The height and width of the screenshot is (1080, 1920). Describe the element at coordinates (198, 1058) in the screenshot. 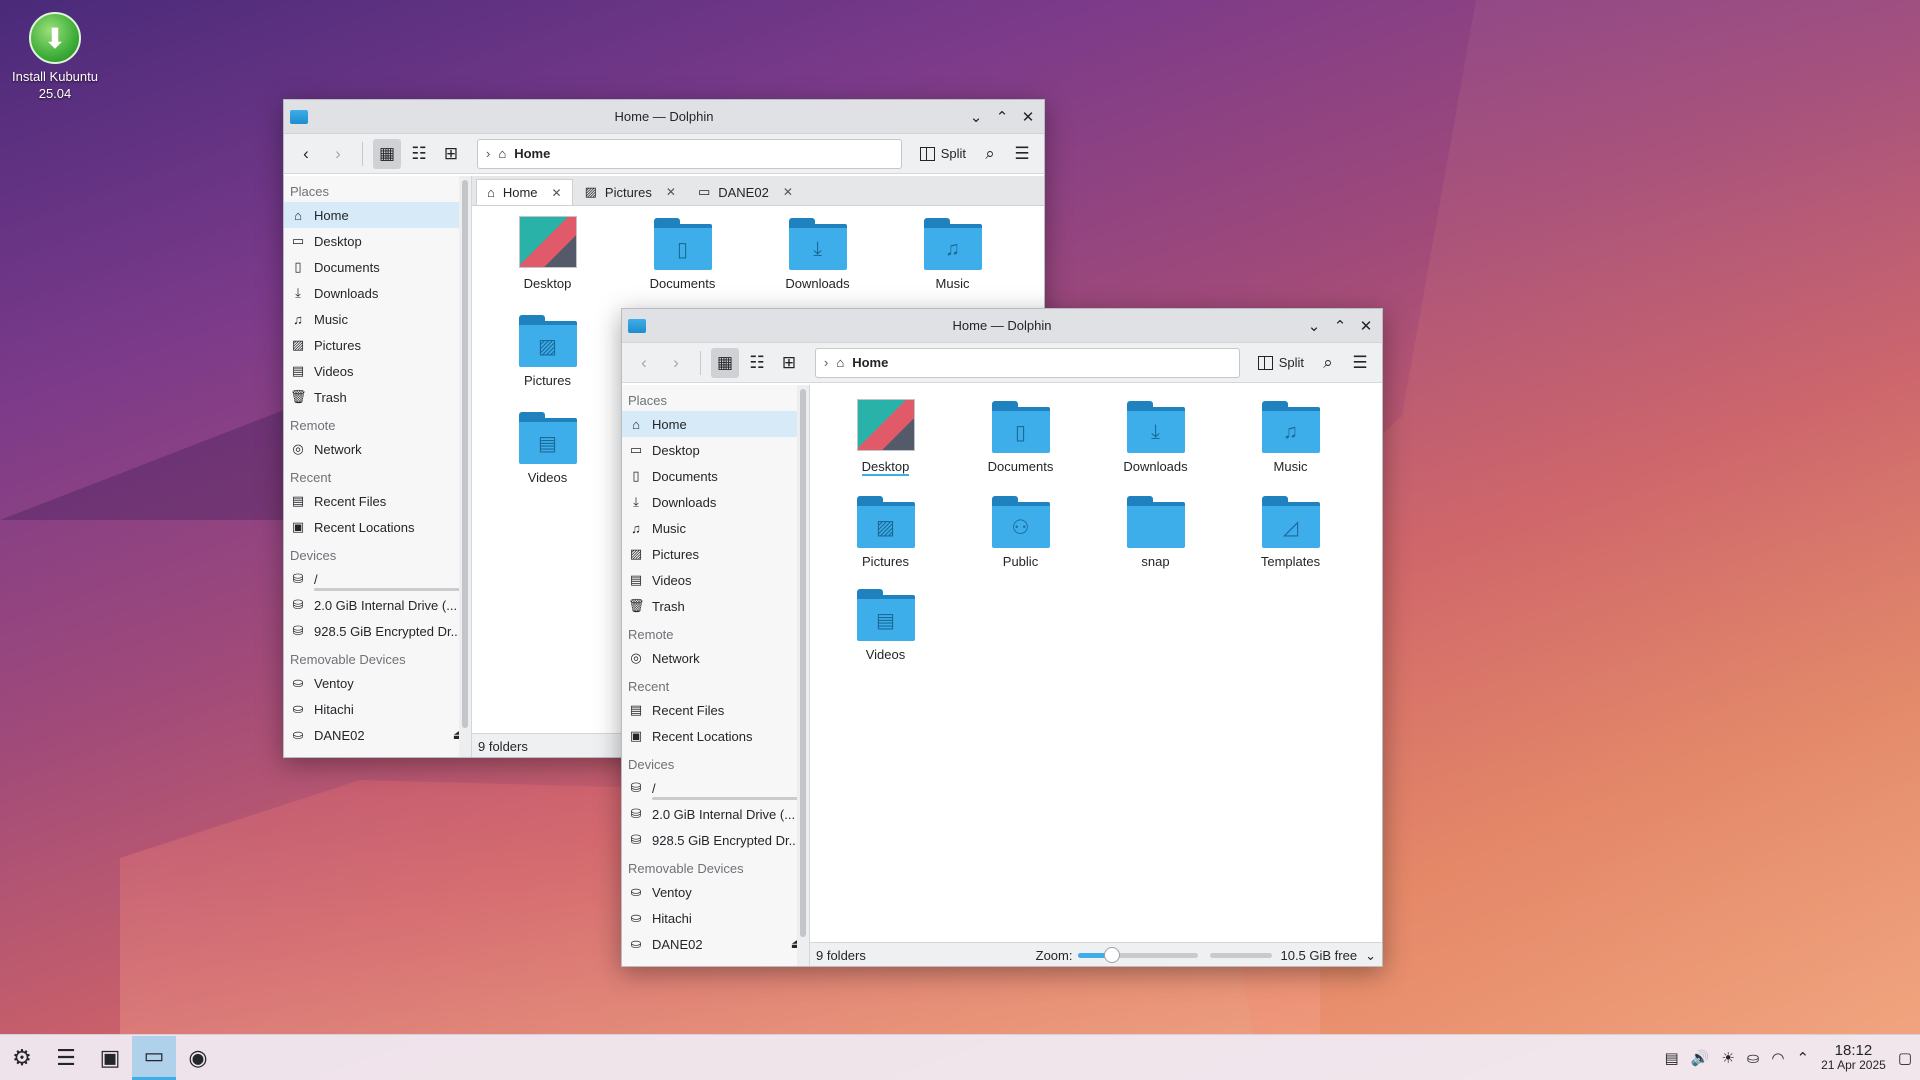

I see `firefox-icon: ◉` at that location.